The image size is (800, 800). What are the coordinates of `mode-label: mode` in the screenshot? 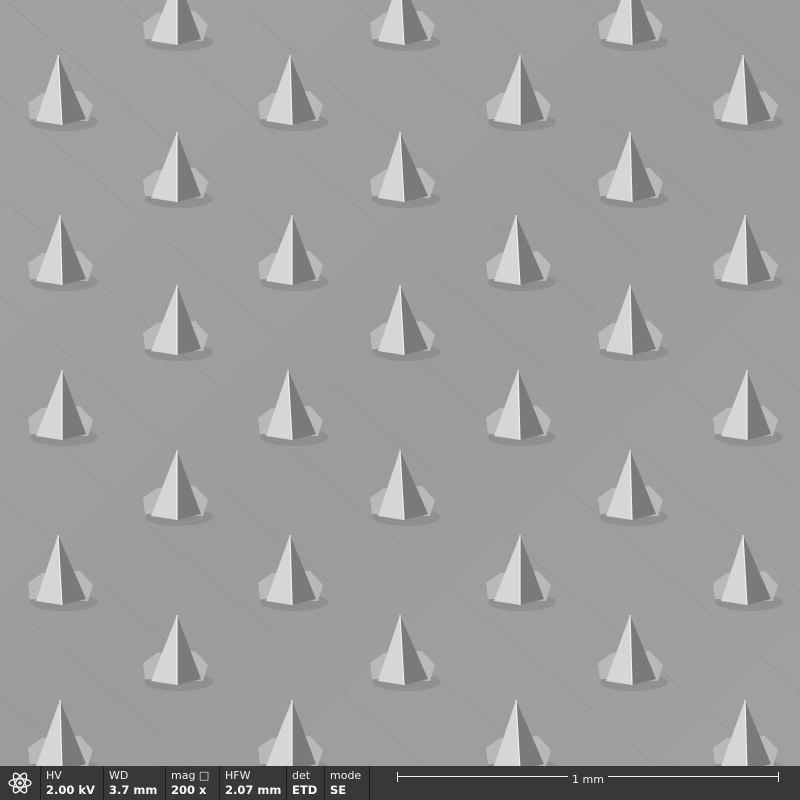 It's located at (346, 775).